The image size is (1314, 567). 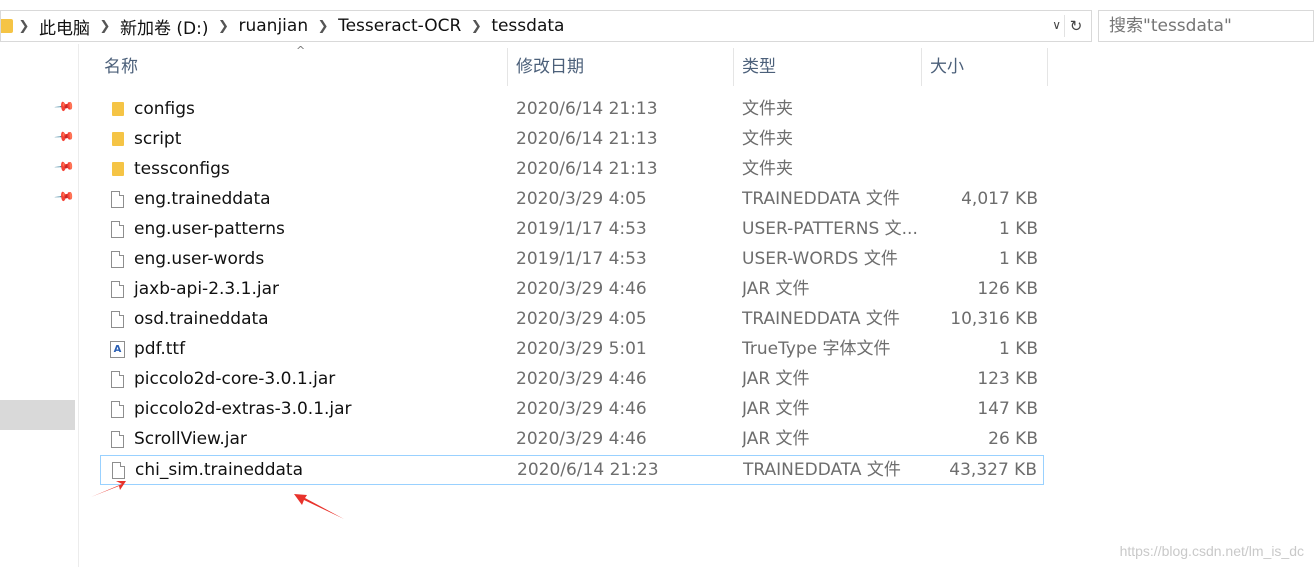 What do you see at coordinates (994, 319) in the screenshot?
I see `file-size: 10,316 KB` at bounding box center [994, 319].